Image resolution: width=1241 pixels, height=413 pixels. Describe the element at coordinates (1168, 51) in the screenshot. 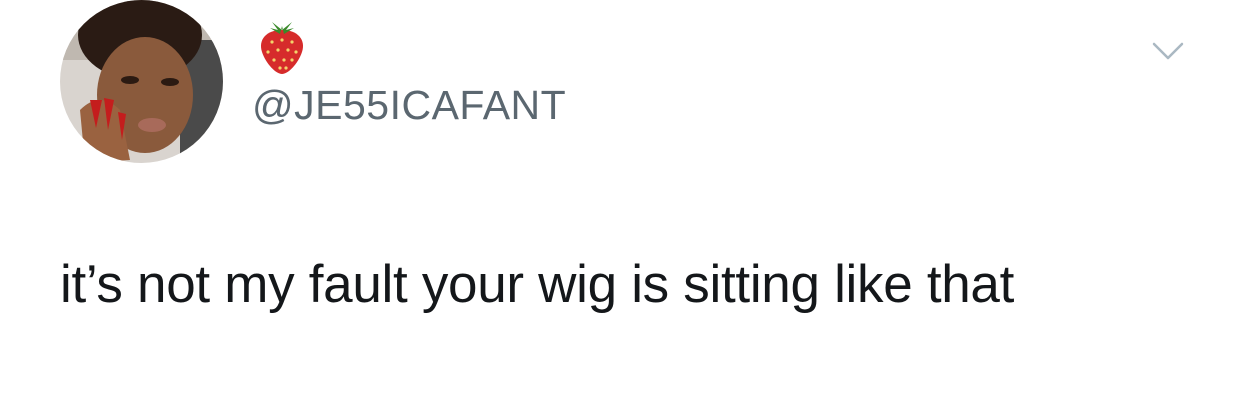

I see `chevron-down-icon` at that location.